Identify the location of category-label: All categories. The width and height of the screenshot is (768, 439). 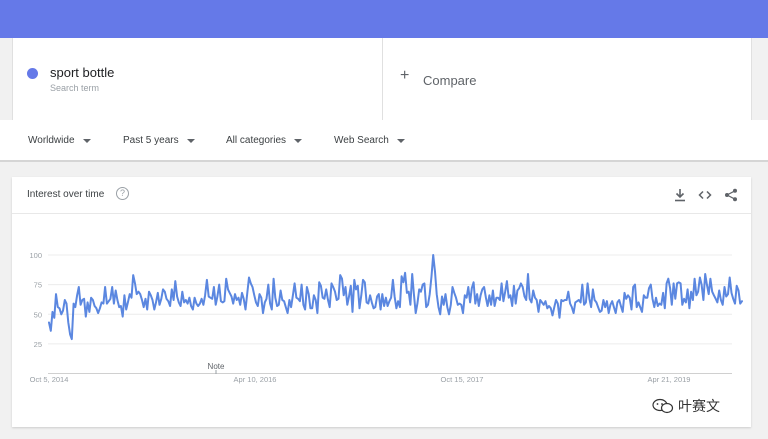
(256, 140).